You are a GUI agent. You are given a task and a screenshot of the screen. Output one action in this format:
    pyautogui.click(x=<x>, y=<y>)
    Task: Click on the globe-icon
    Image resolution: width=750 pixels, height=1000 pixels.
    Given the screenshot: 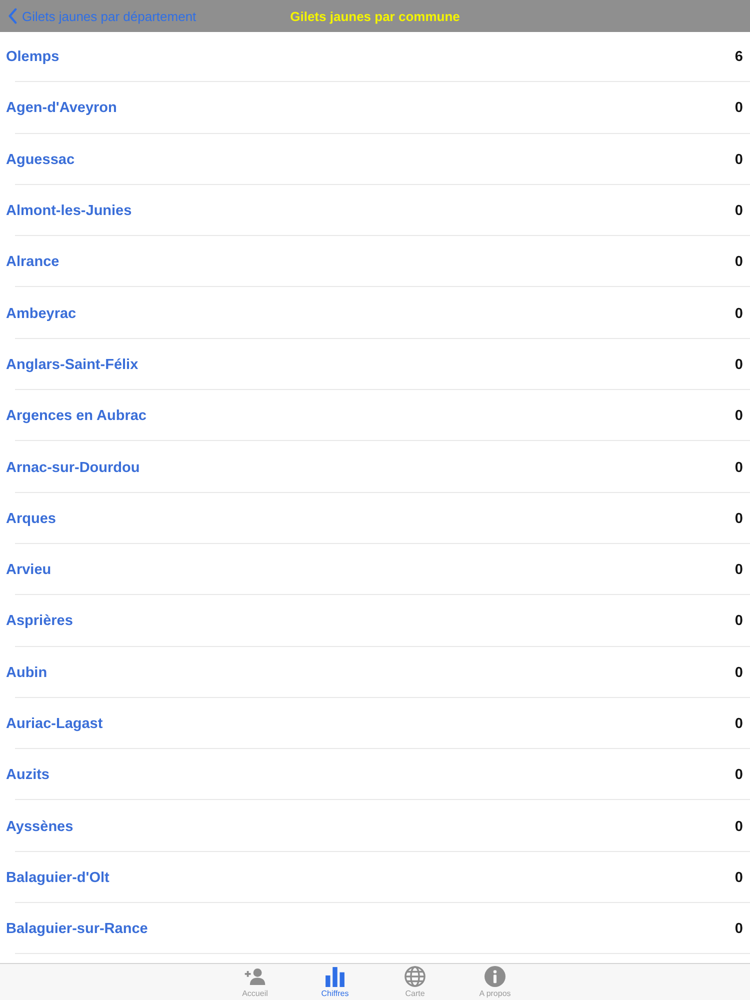 What is the action you would take?
    pyautogui.click(x=415, y=976)
    